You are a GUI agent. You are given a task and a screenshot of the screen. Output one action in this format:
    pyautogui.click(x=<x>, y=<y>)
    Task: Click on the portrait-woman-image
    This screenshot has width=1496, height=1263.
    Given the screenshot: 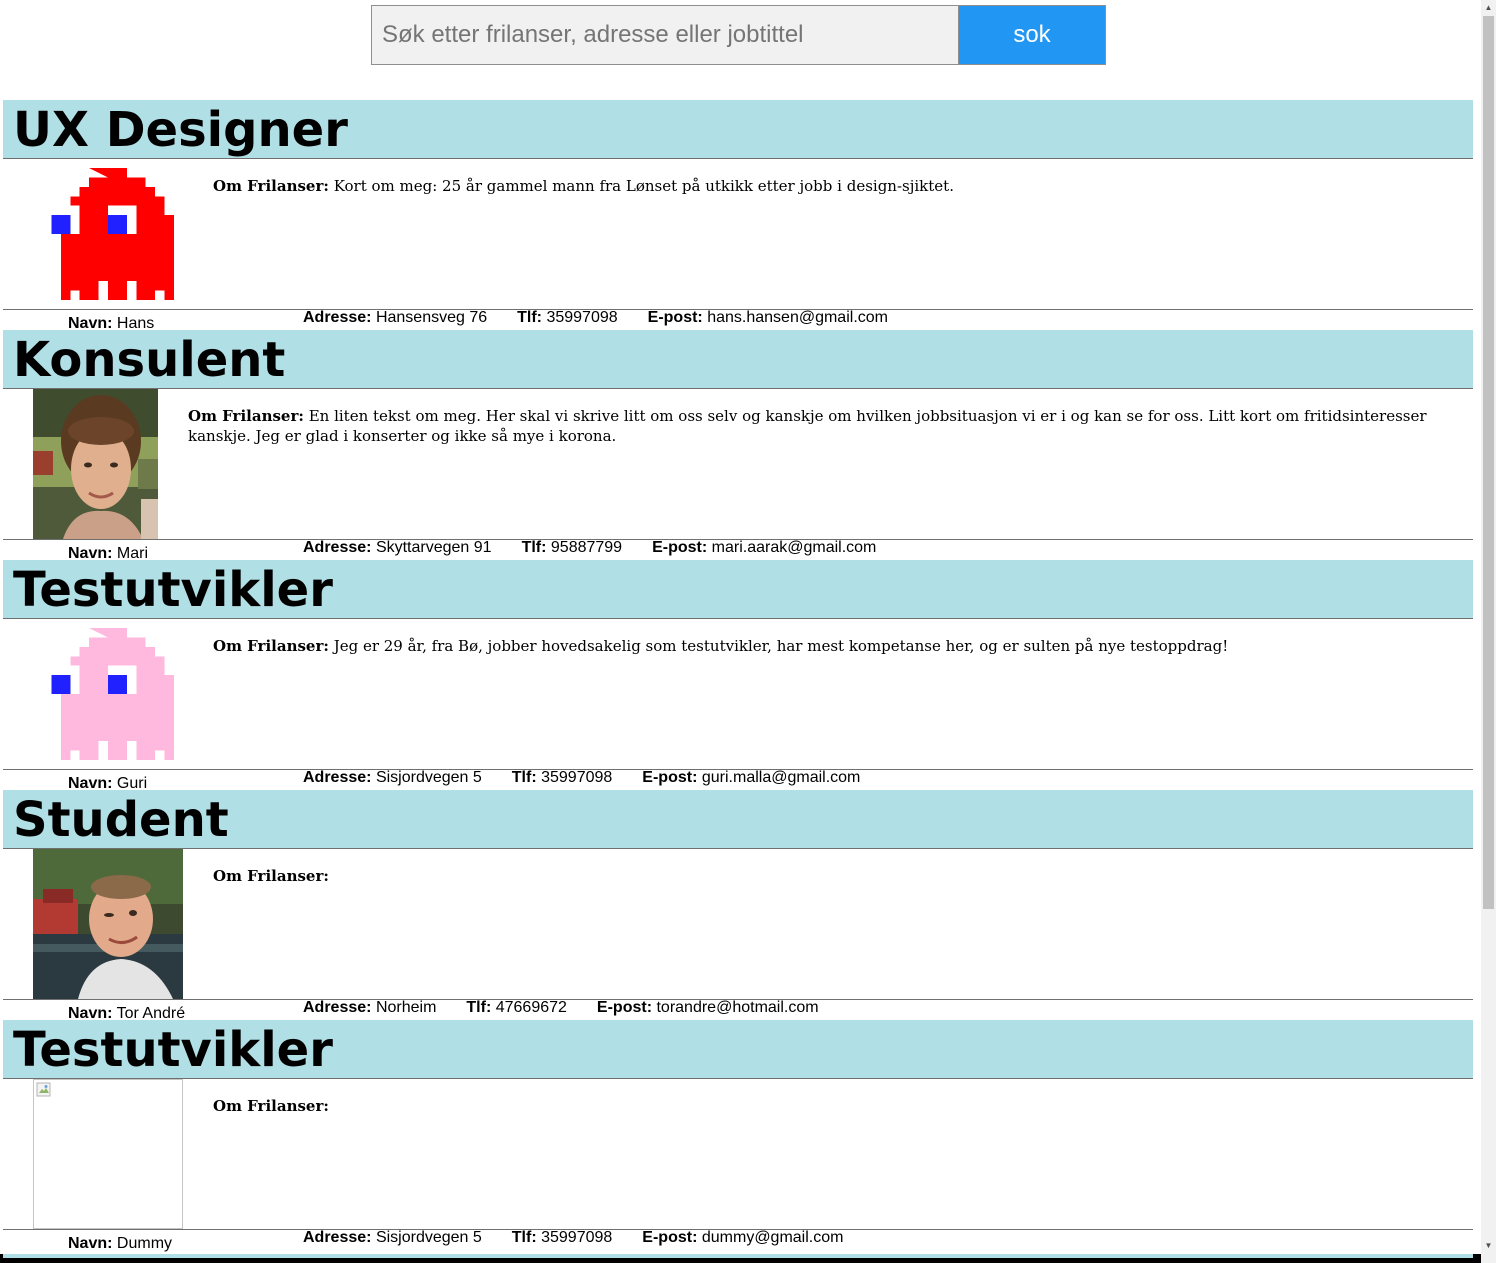 What is the action you would take?
    pyautogui.click(x=95, y=464)
    